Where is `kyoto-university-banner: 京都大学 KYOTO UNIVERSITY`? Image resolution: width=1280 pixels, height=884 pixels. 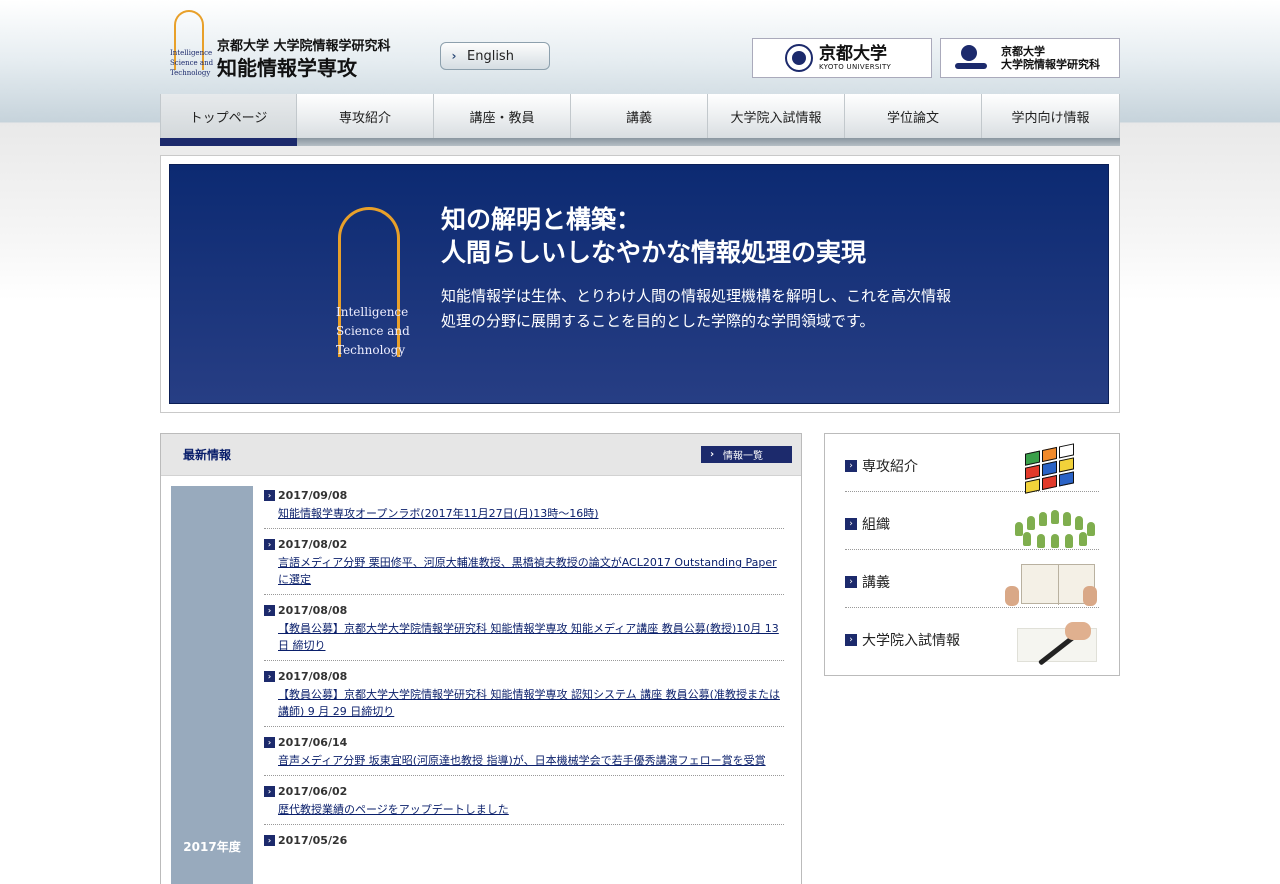
kyoto-university-banner: 京都大学 KYOTO UNIVERSITY is located at coordinates (842, 58).